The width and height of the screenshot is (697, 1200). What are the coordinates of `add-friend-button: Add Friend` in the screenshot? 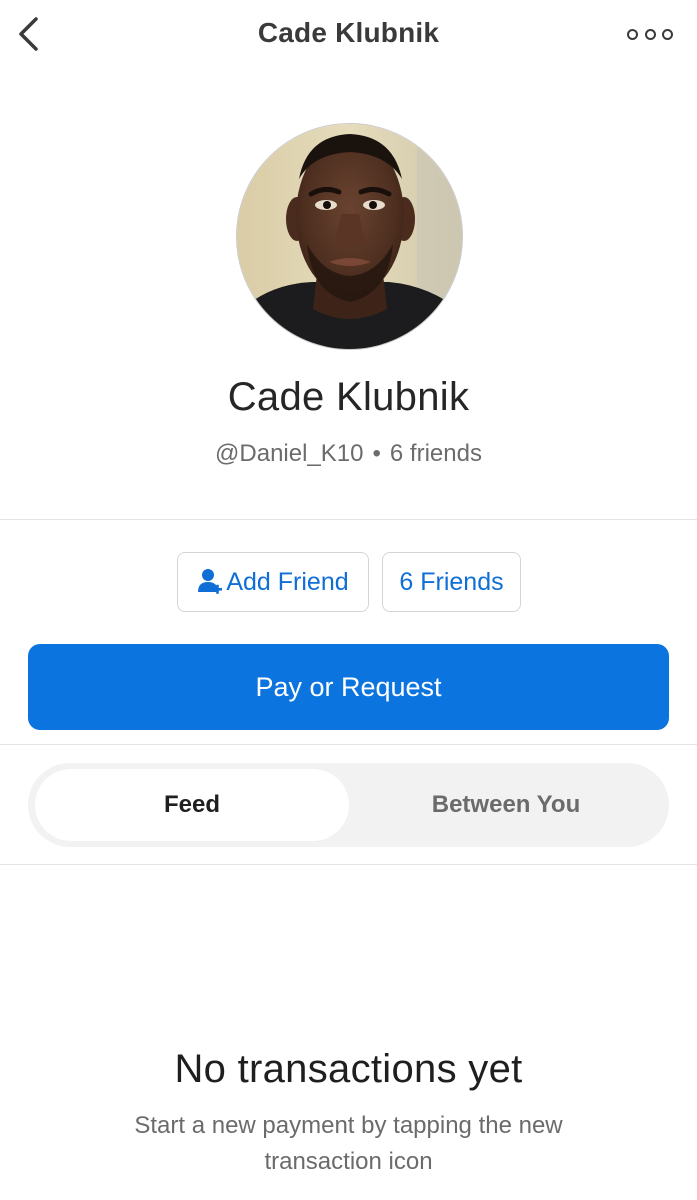 It's located at (273, 582).